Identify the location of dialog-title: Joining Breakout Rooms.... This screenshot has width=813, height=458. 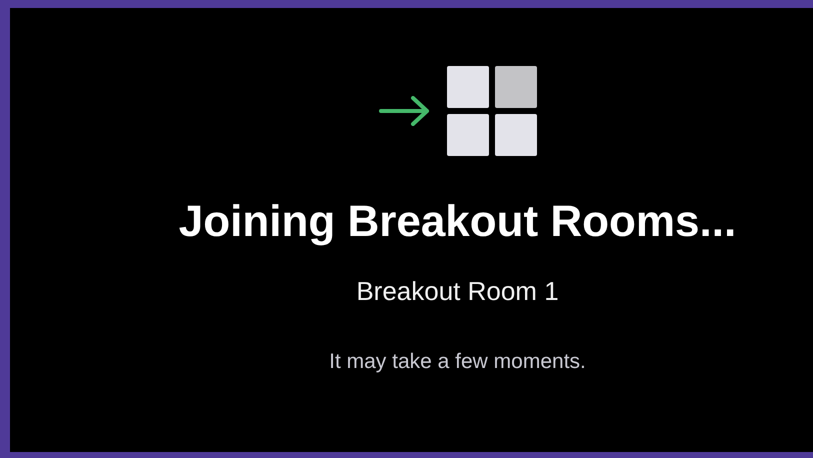
(457, 222).